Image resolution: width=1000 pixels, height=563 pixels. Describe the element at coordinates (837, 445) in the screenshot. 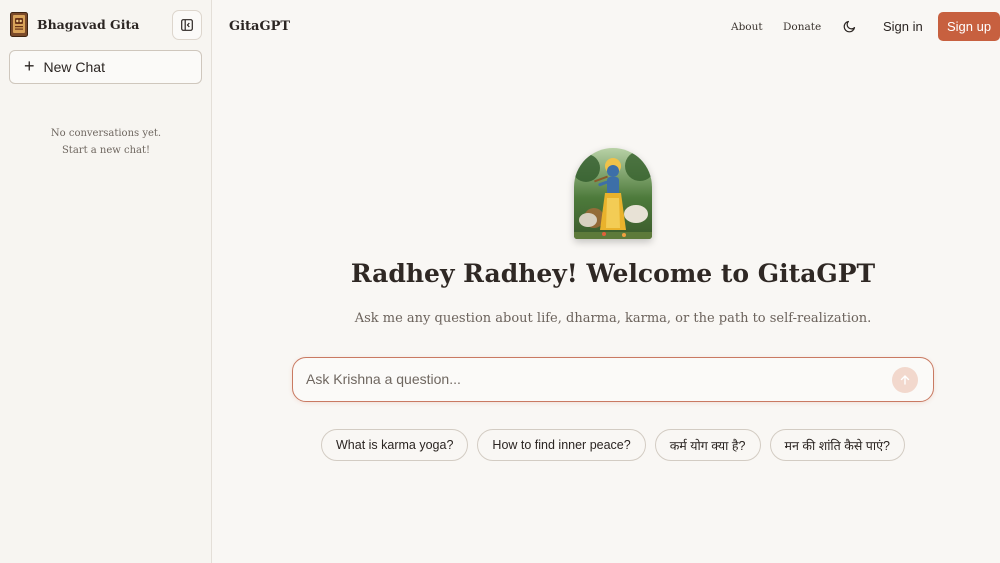

I see `suggestion-chip: मन की शांति कैसे पाएं?` at that location.